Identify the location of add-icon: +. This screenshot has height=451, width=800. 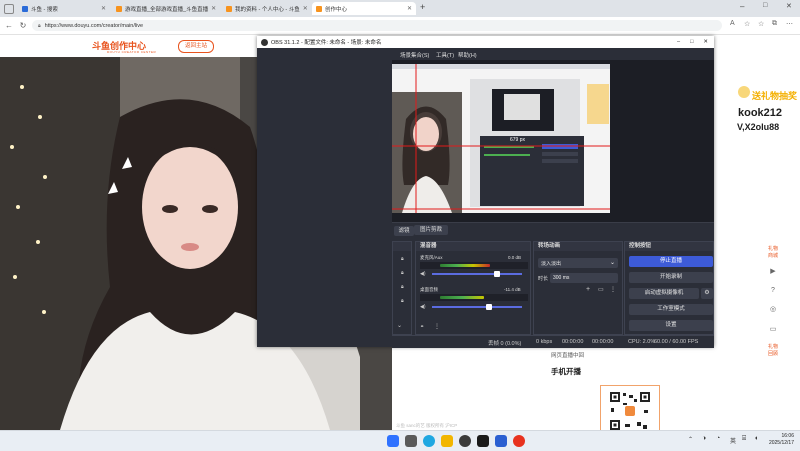
(588, 289).